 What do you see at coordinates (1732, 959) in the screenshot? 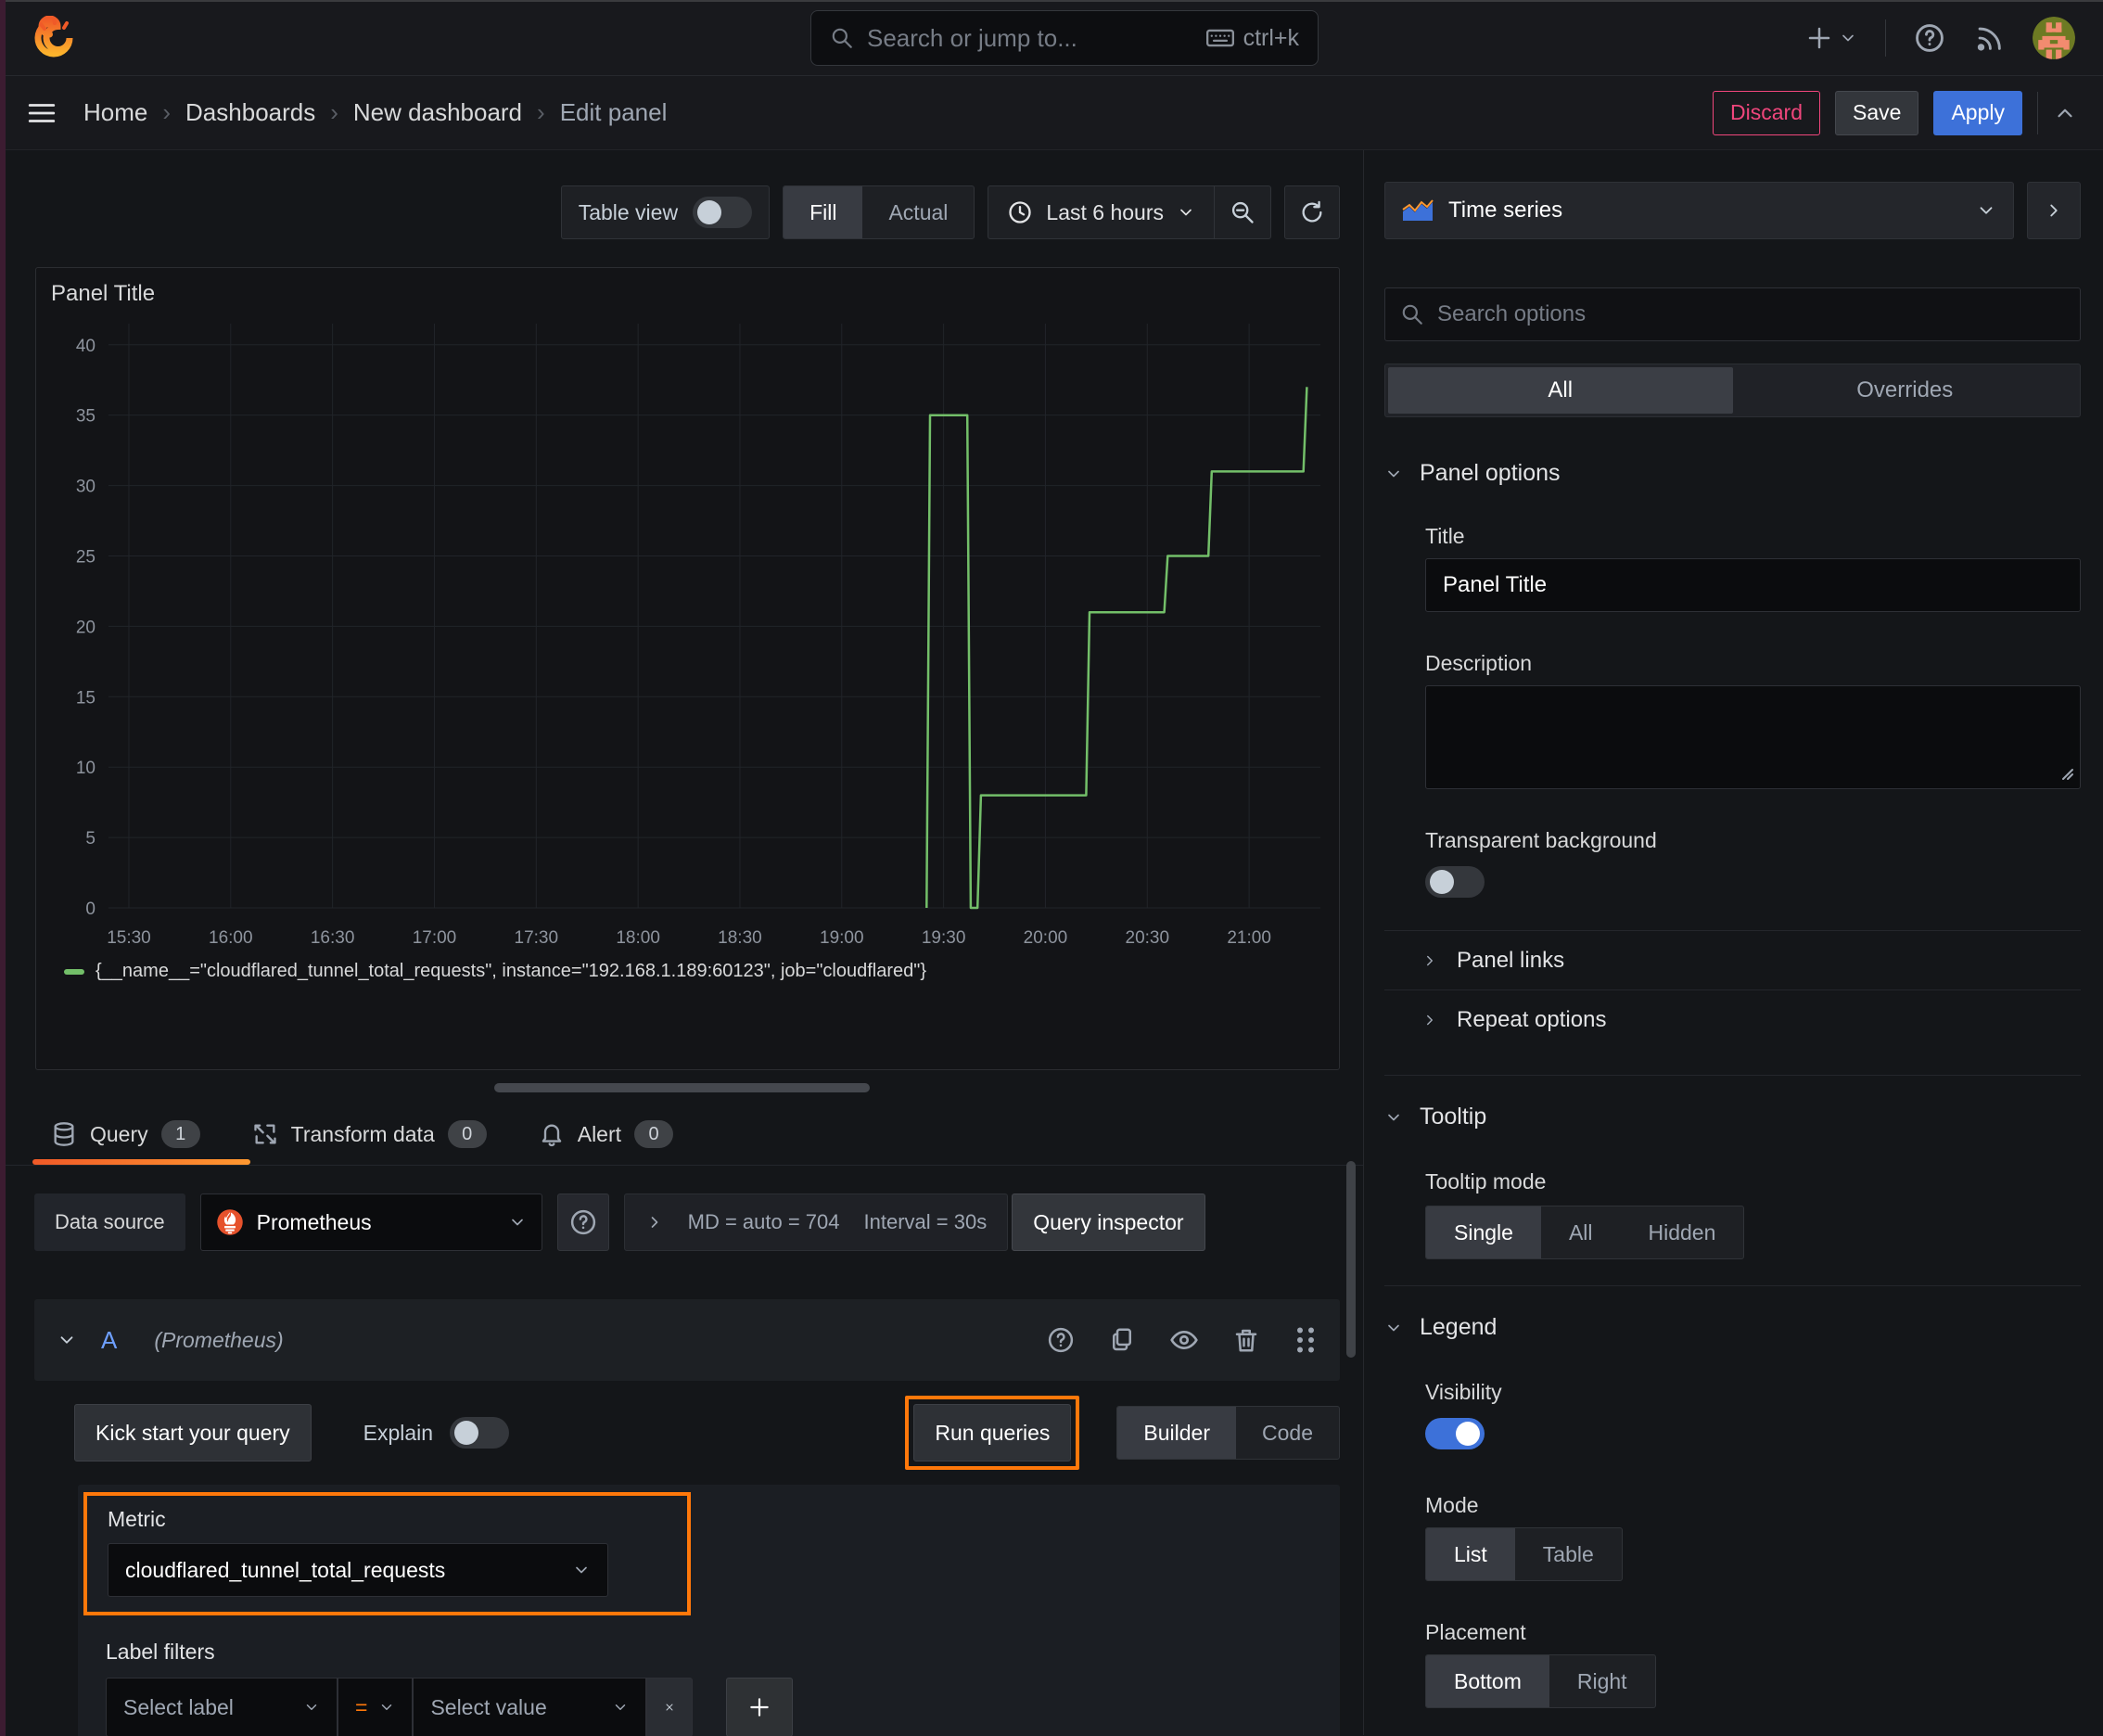
I see `panel-links-row: Panel links` at bounding box center [1732, 959].